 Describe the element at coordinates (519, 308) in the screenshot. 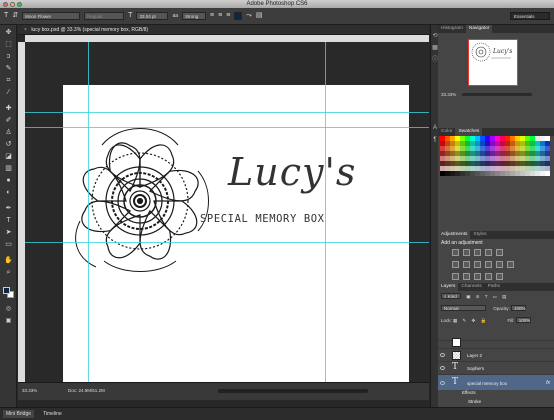

I see `opacity-input: 100%` at that location.